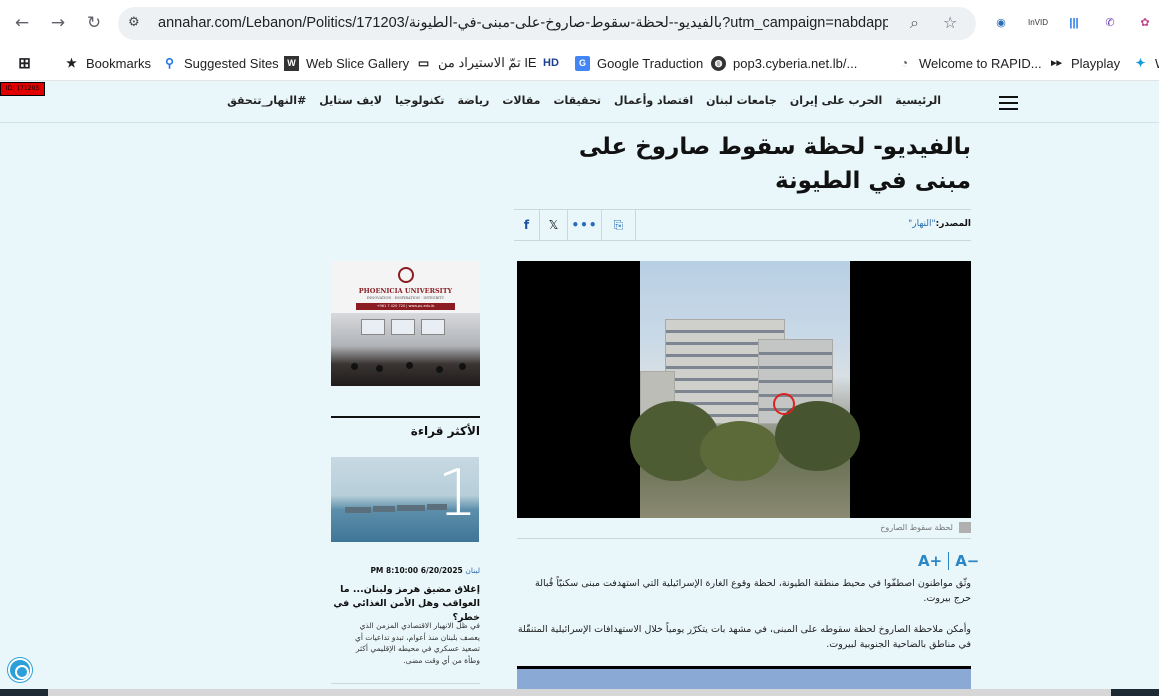  Describe the element at coordinates (744, 527) in the screenshot. I see `video-caption: لحظة سقوط الصاروخ` at that location.